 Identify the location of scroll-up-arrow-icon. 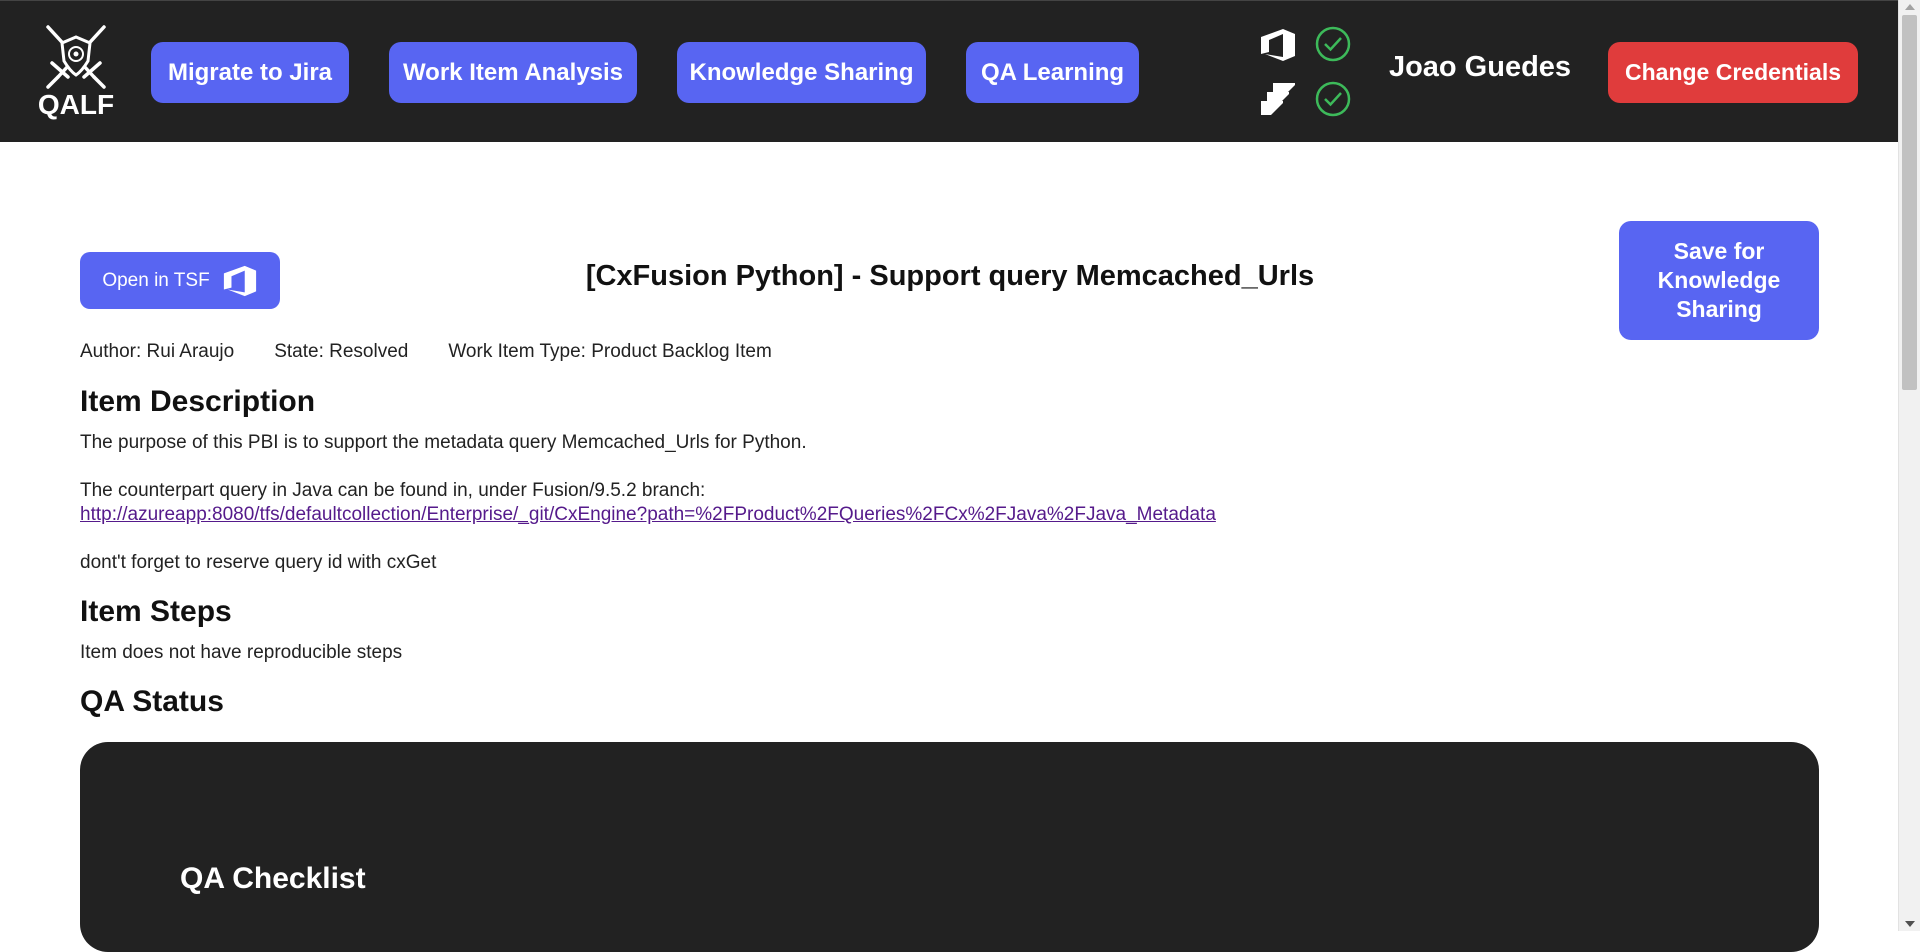
(1910, 7).